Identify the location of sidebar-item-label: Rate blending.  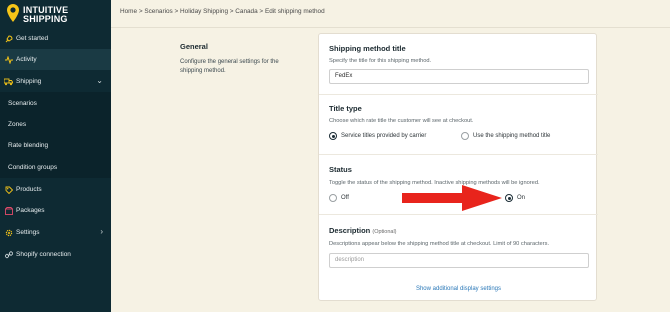
(28, 145).